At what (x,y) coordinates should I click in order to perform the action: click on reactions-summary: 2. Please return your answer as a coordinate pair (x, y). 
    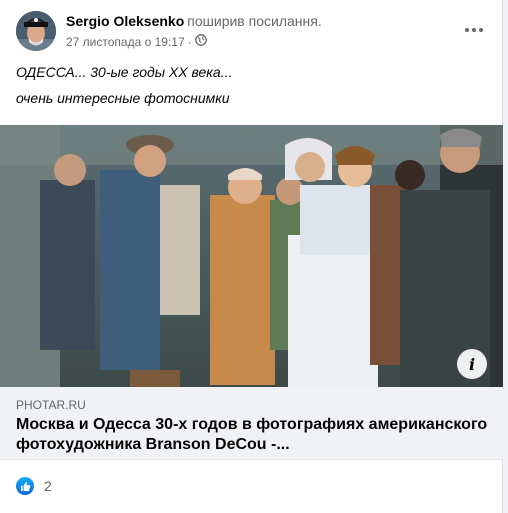
    Looking at the image, I should click on (34, 486).